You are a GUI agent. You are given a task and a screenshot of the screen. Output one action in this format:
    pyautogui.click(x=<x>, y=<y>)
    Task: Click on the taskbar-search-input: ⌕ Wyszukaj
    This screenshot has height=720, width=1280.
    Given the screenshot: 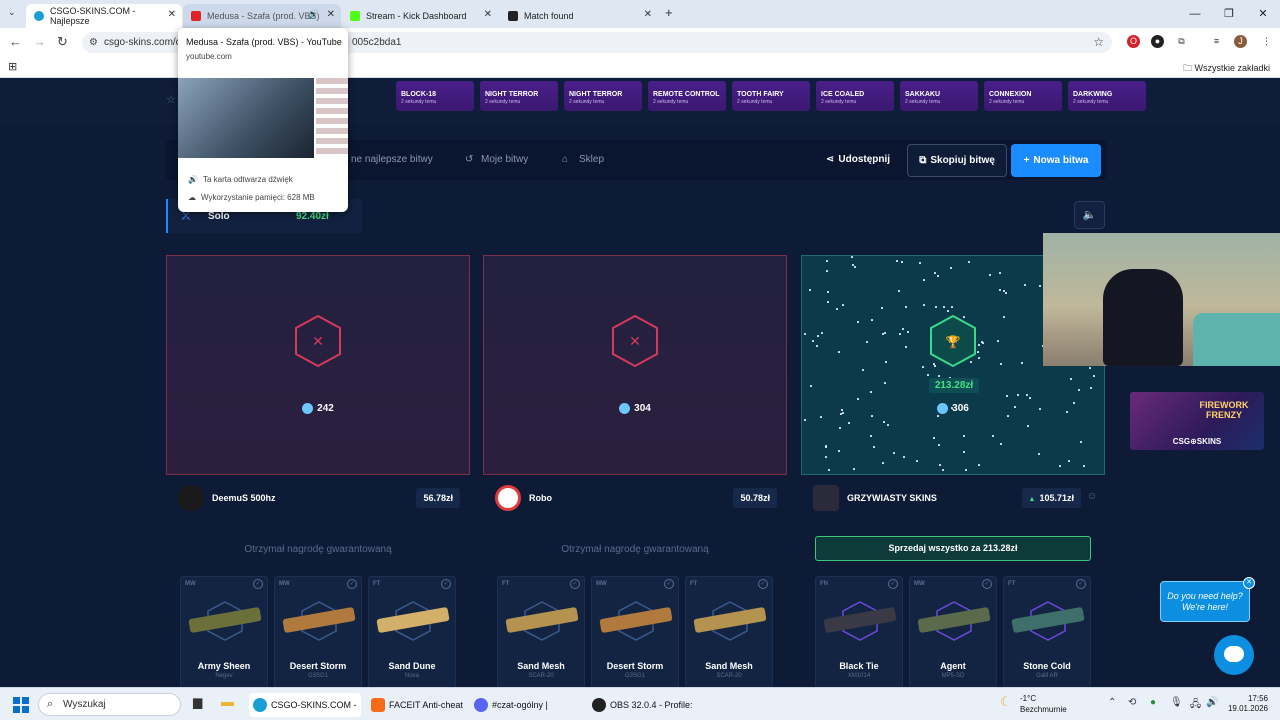 What is the action you would take?
    pyautogui.click(x=109, y=704)
    